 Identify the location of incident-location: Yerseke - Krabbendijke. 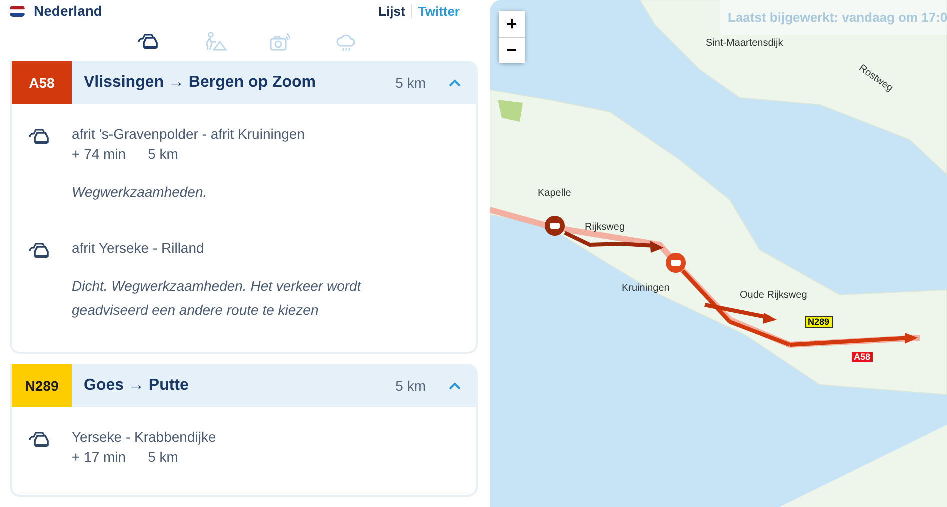
(144, 437).